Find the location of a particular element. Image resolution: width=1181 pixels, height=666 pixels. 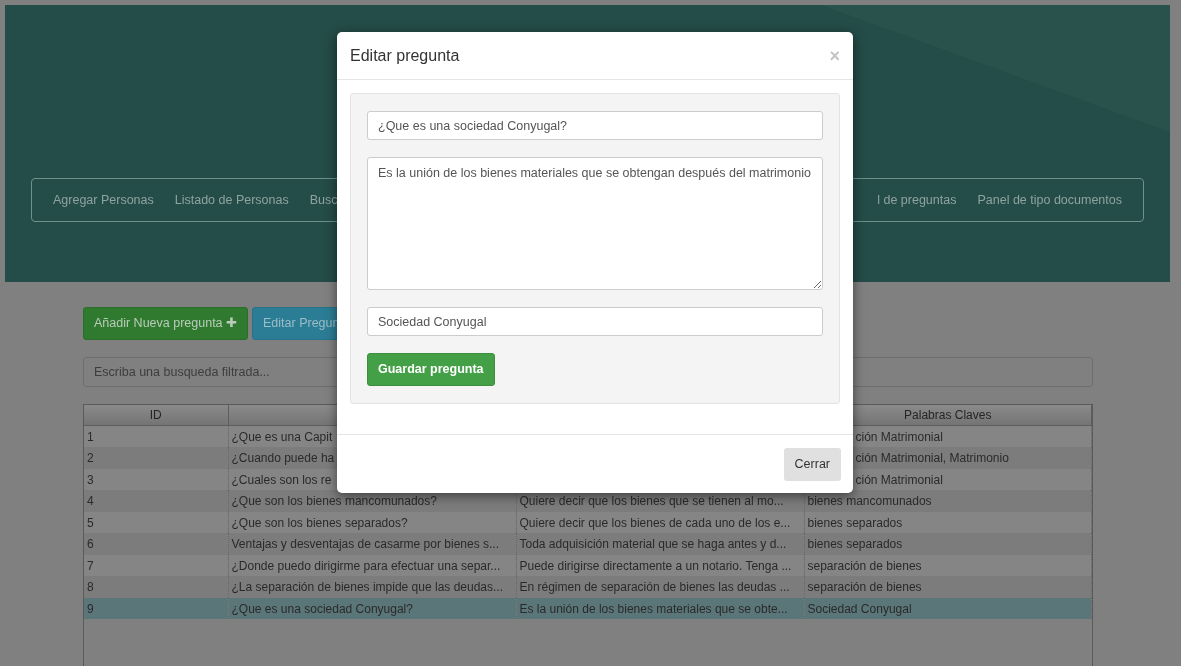

table-cell: 1 is located at coordinates (156, 436).